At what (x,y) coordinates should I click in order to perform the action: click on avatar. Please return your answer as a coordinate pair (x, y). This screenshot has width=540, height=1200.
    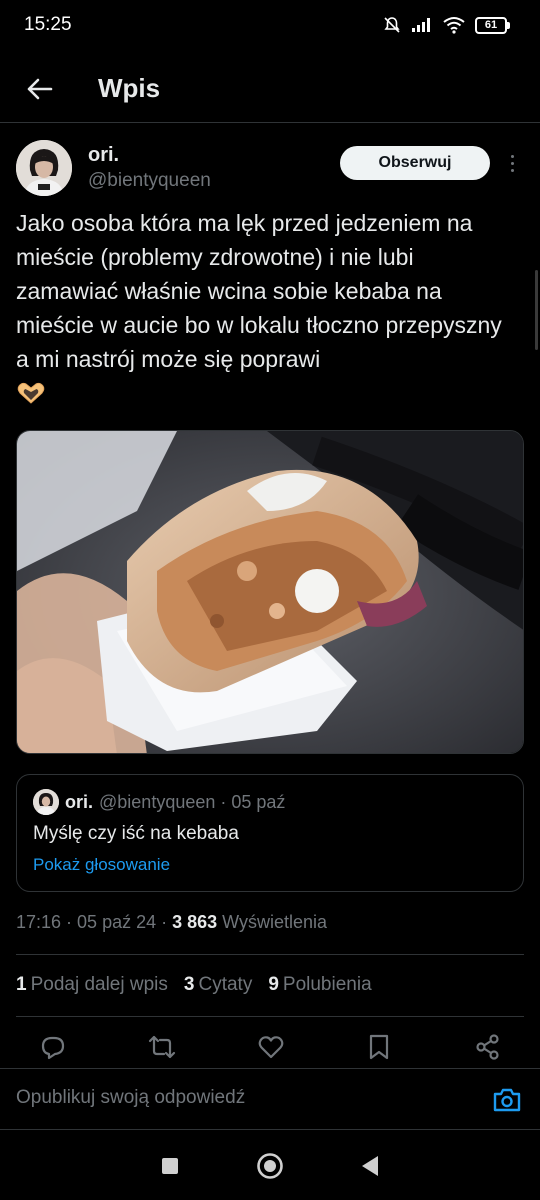
    Looking at the image, I should click on (44, 168).